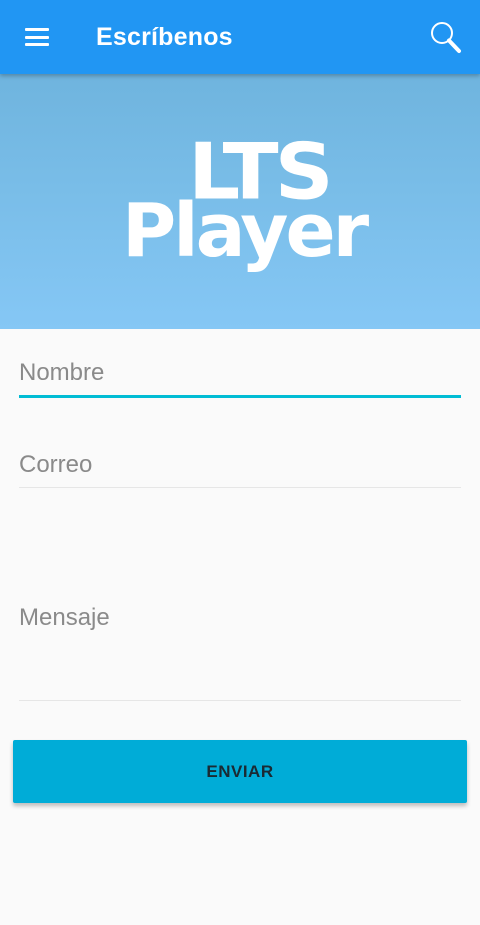  I want to click on hamburger-menu-icon, so click(37, 37).